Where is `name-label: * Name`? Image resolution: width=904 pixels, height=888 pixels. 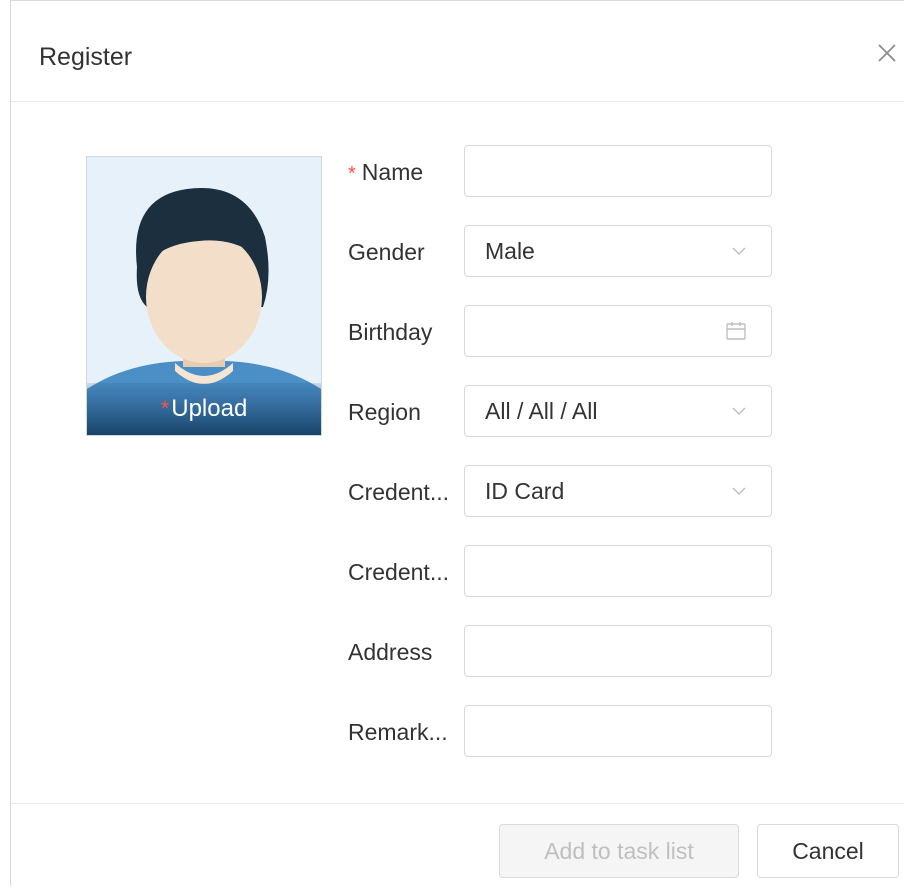
name-label: * Name is located at coordinates (385, 172).